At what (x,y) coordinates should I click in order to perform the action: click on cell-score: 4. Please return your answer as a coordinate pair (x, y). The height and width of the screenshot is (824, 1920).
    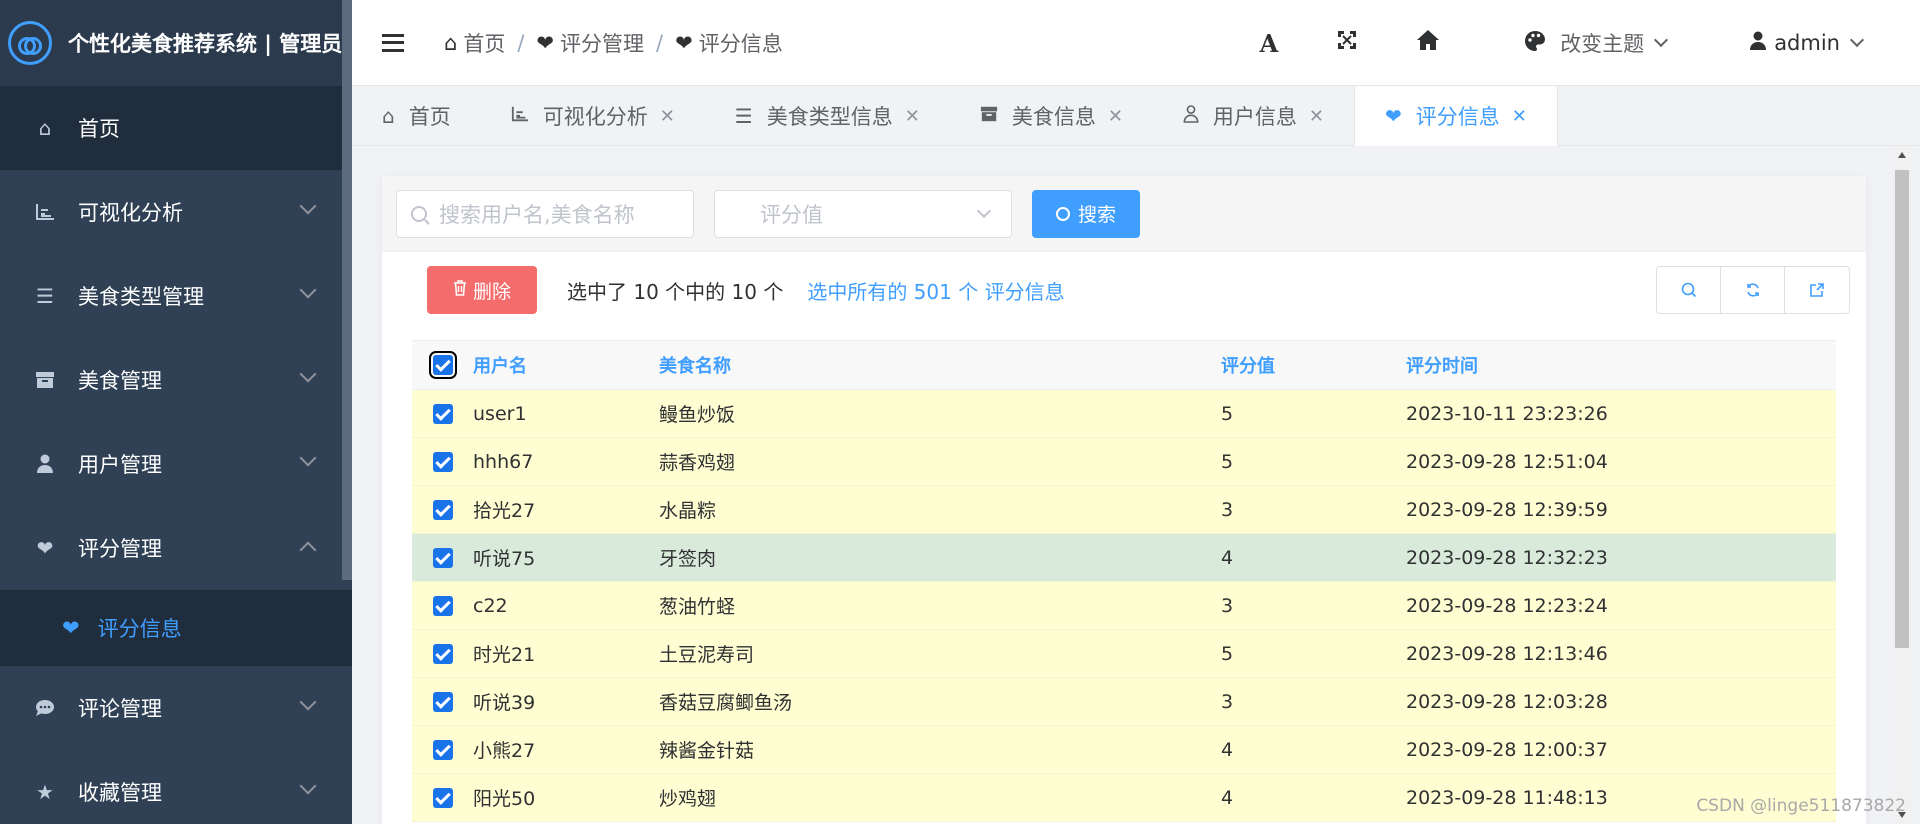
    Looking at the image, I should click on (1227, 797).